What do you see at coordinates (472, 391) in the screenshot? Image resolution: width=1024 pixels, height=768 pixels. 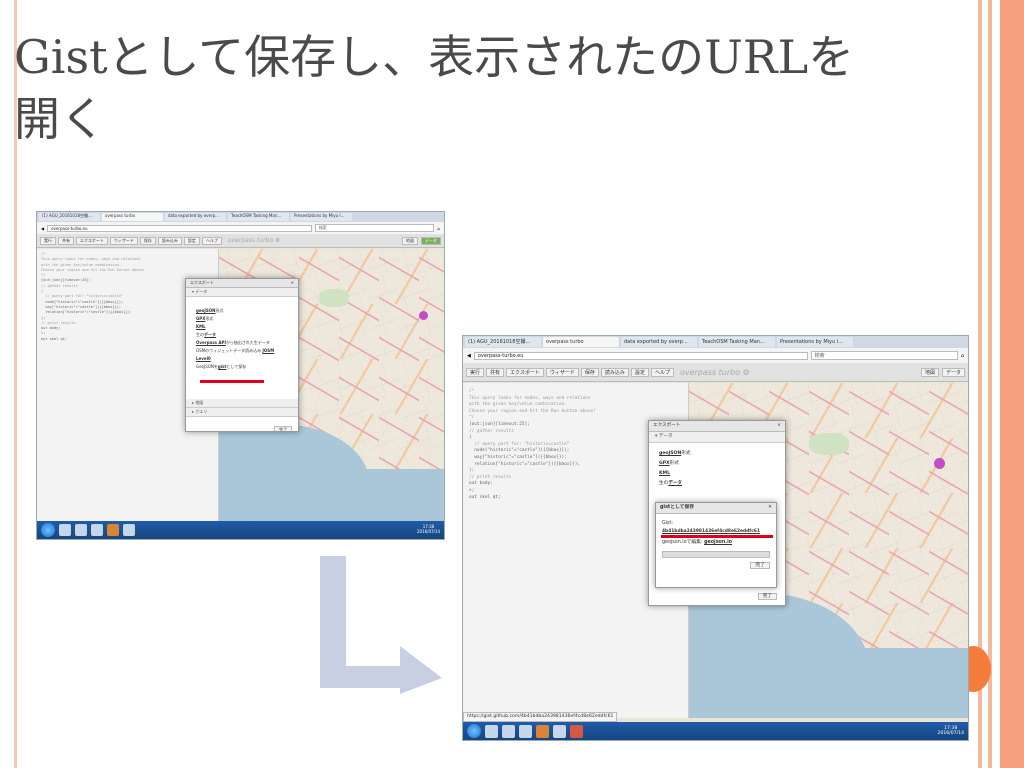 I see `code-line: /*` at bounding box center [472, 391].